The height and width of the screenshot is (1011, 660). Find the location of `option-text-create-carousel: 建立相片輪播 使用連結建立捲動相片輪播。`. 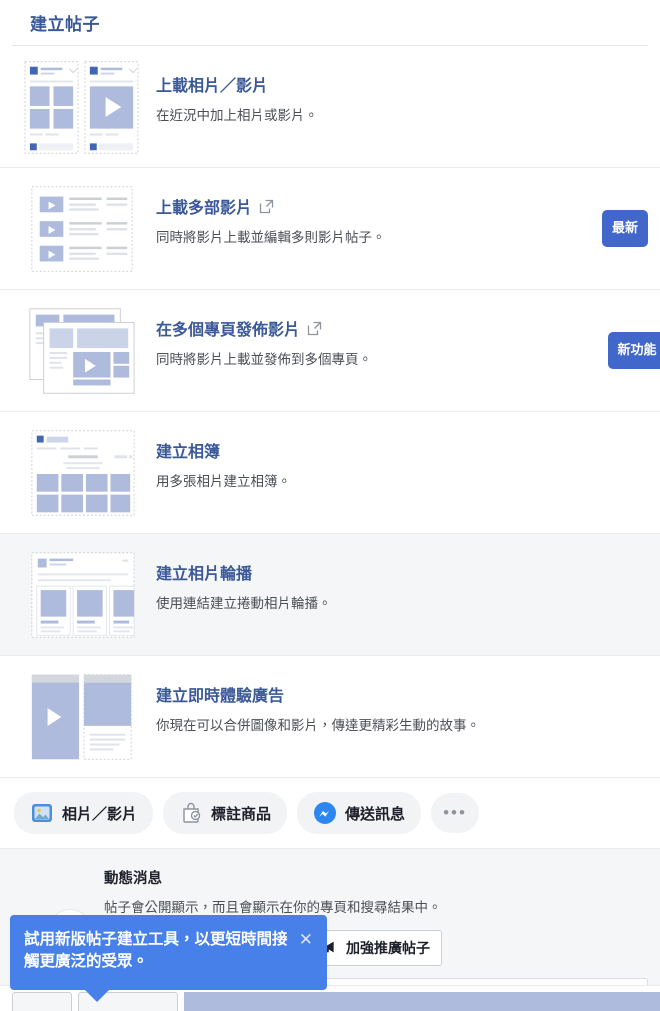

option-text-create-carousel: 建立相片輪播 使用連結建立捲動相片輪播。 is located at coordinates (394, 579).